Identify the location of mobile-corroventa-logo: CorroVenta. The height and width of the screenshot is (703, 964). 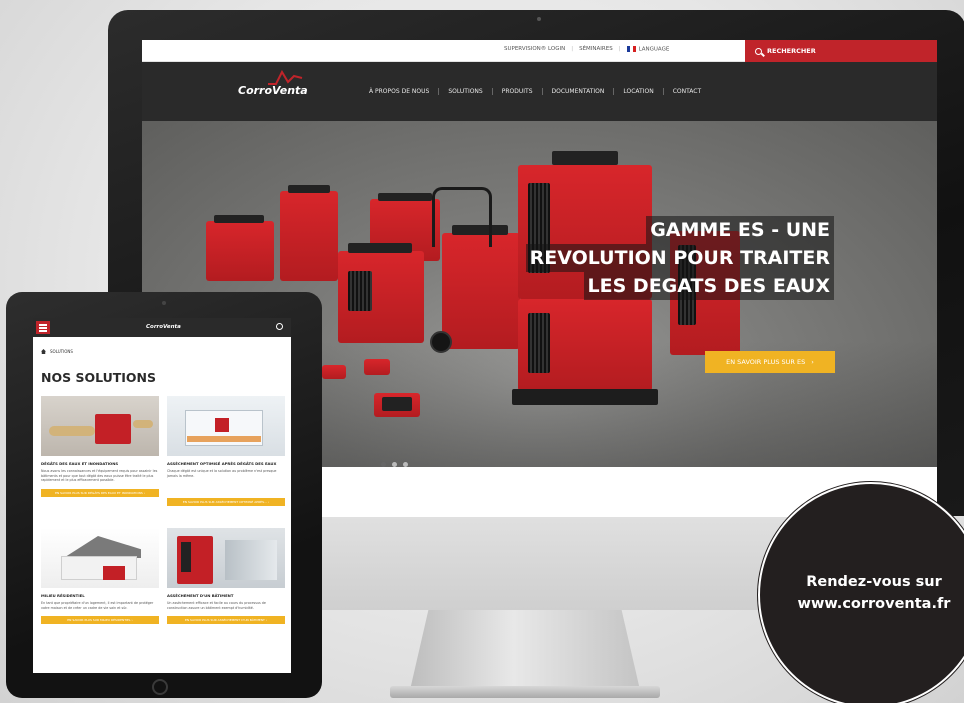
(163, 327).